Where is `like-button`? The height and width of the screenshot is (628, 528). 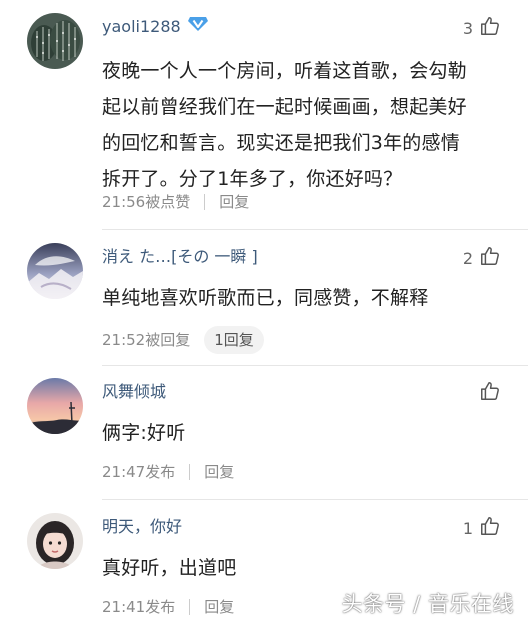
like-button is located at coordinates (487, 393).